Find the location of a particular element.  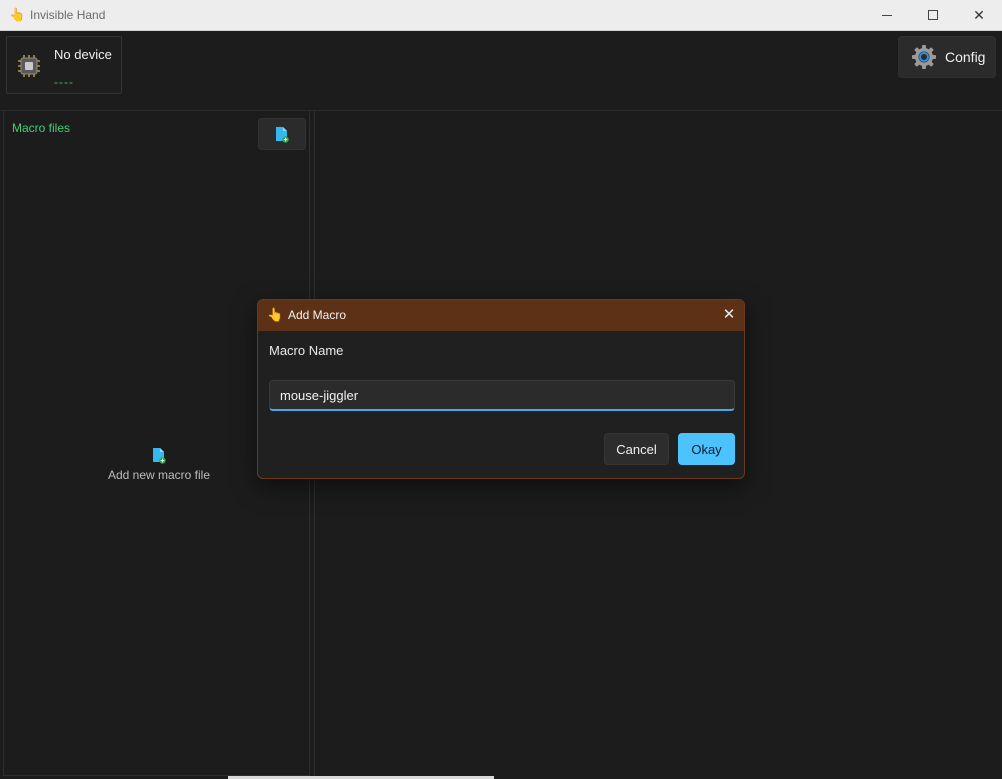

maximize-button is located at coordinates (933, 15).